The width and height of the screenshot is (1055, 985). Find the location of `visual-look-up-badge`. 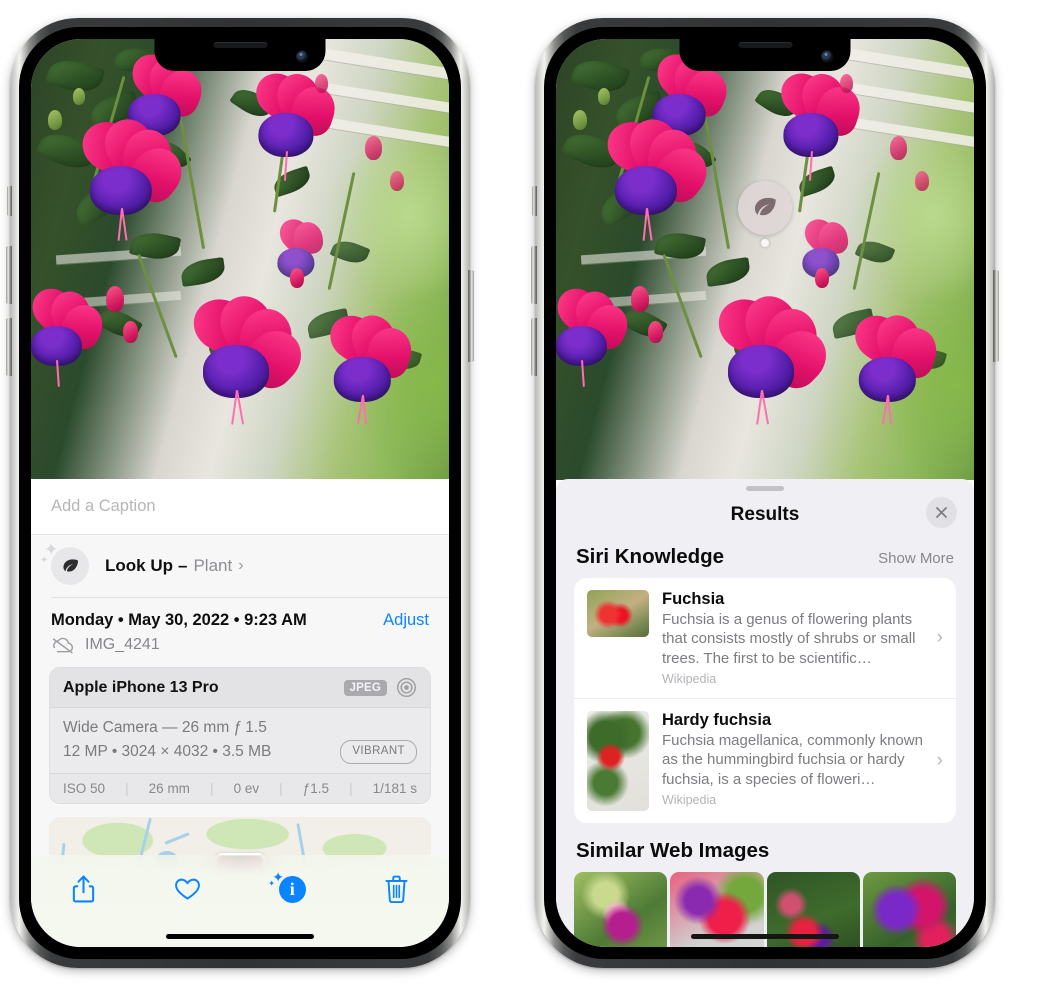

visual-look-up-badge is located at coordinates (765, 208).